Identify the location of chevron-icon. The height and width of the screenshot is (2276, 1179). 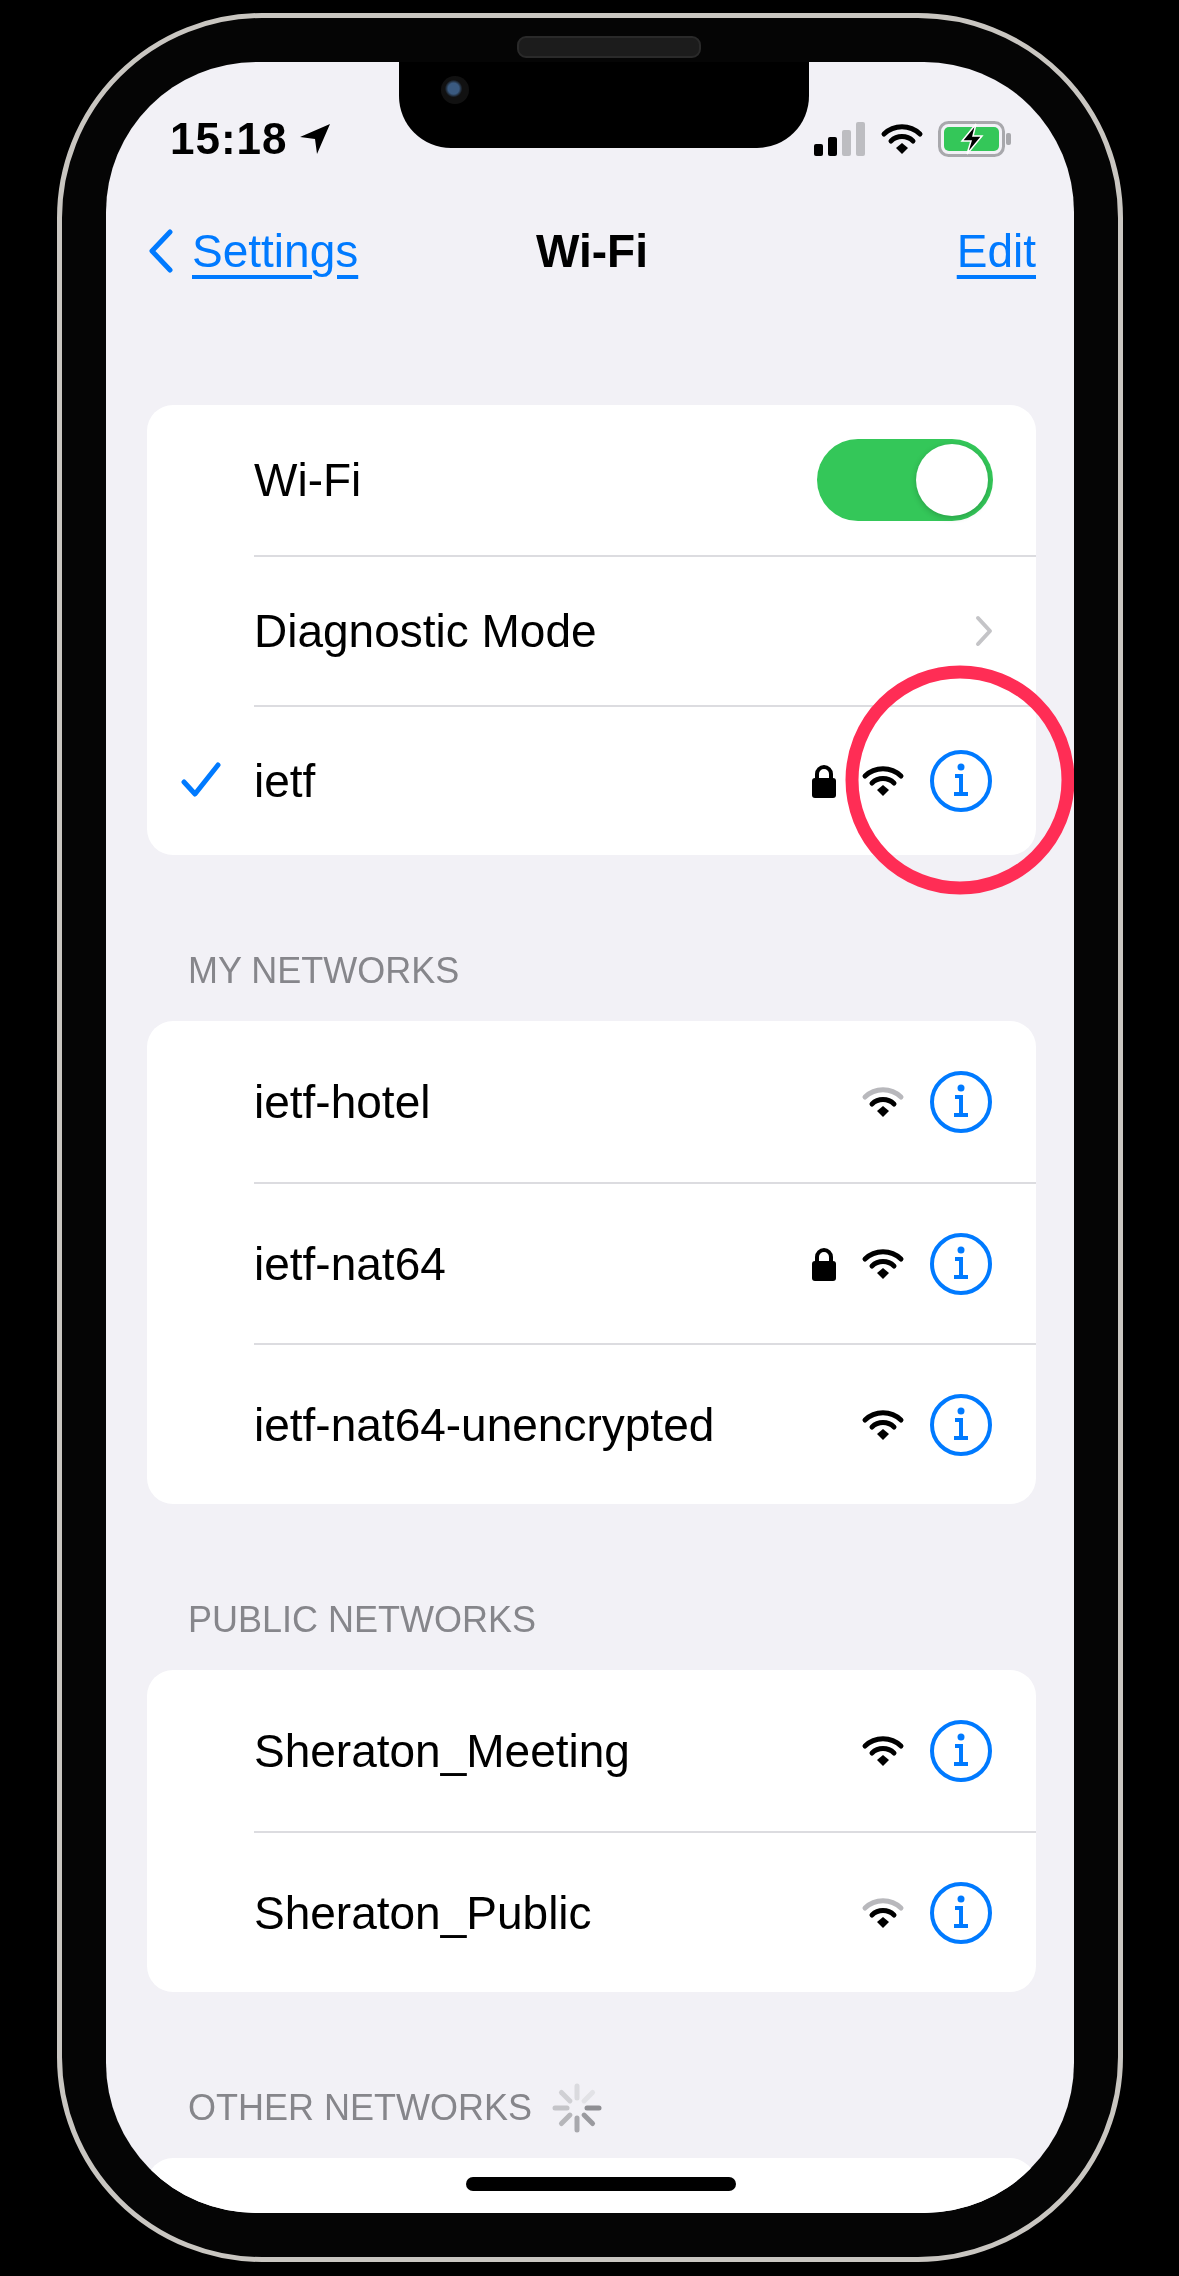
(984, 631).